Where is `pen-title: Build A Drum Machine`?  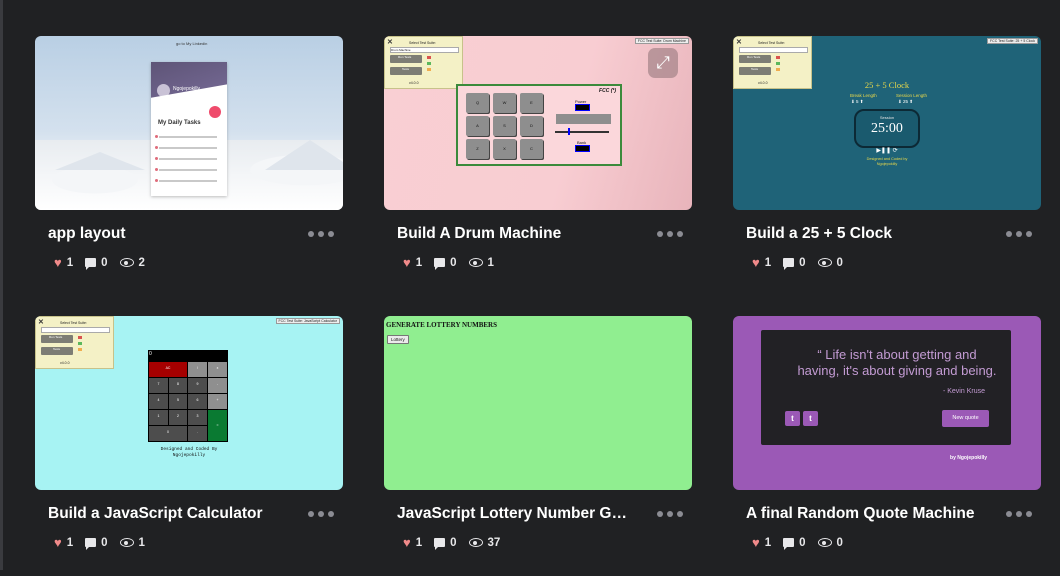
pen-title: Build A Drum Machine is located at coordinates (479, 234).